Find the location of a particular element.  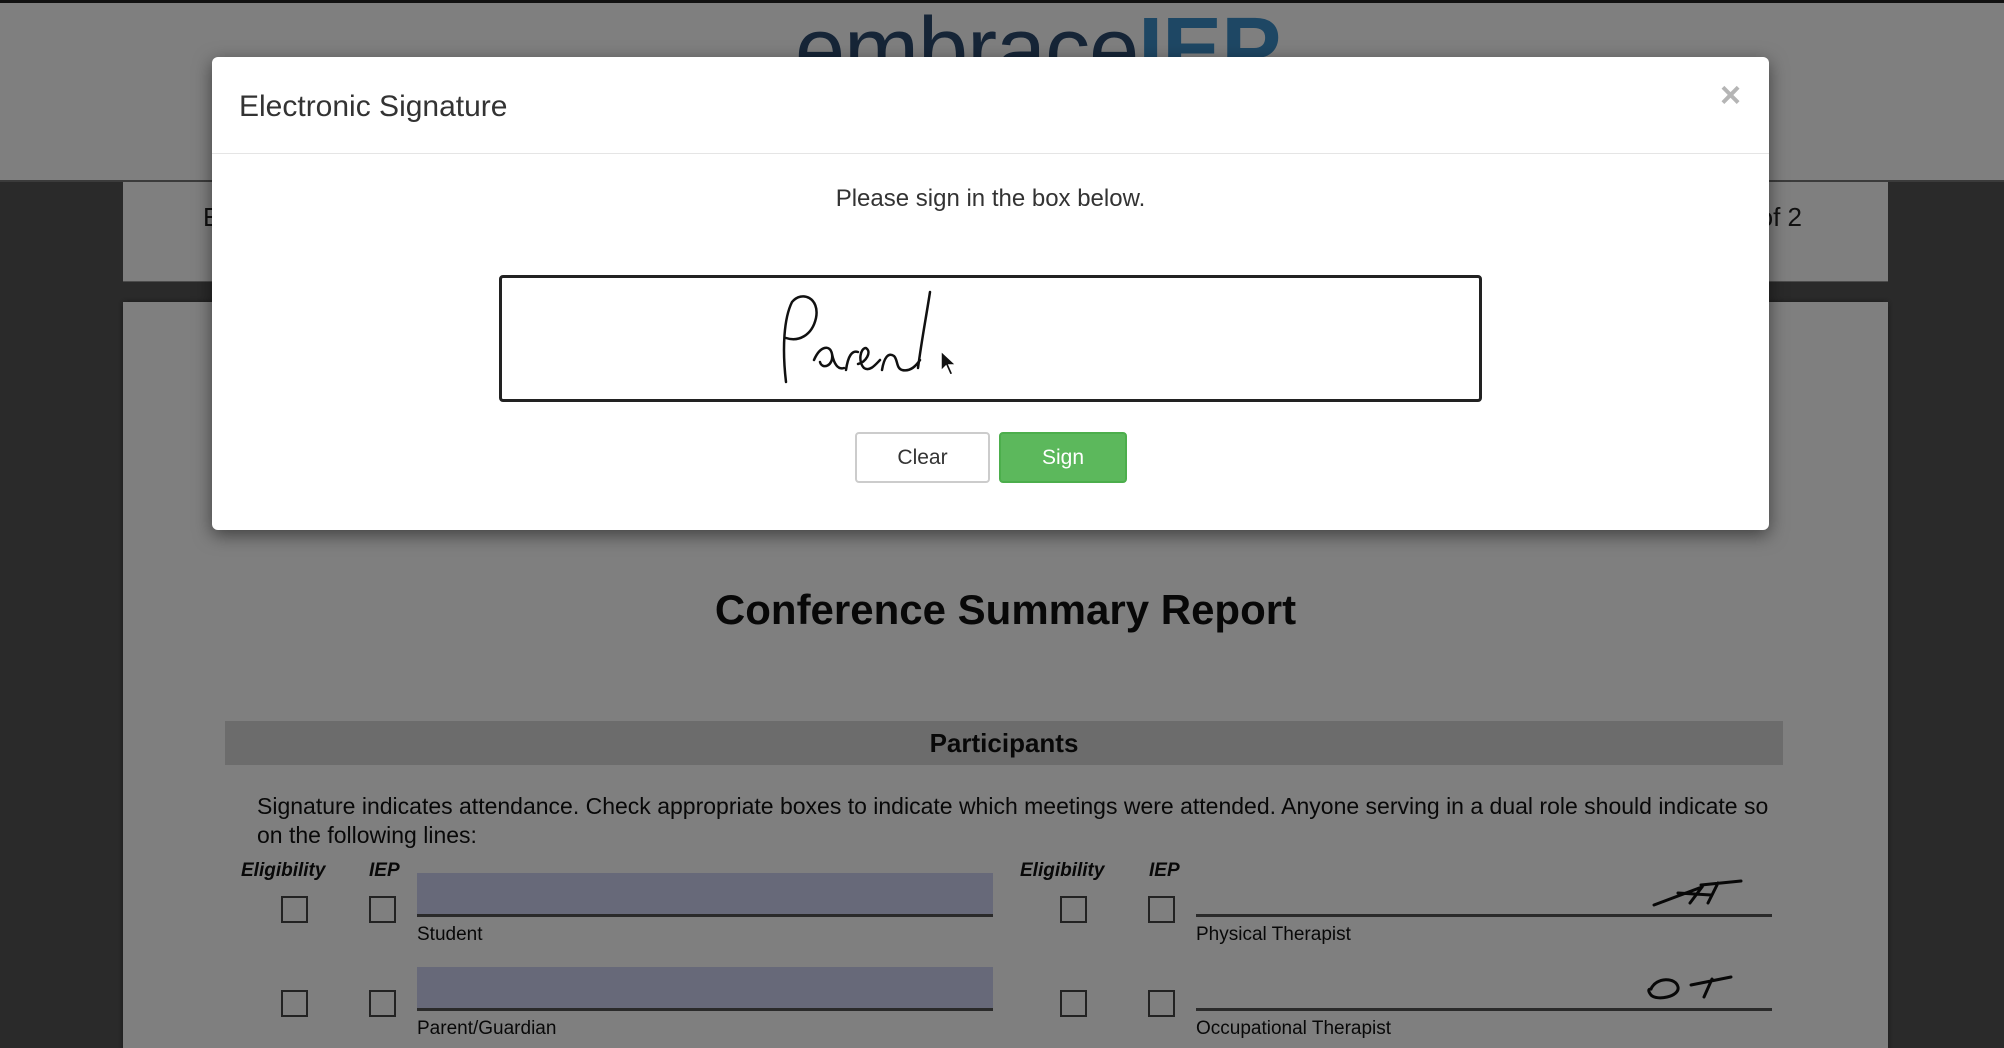

dialog-header: Electronic Signature × is located at coordinates (990, 105).